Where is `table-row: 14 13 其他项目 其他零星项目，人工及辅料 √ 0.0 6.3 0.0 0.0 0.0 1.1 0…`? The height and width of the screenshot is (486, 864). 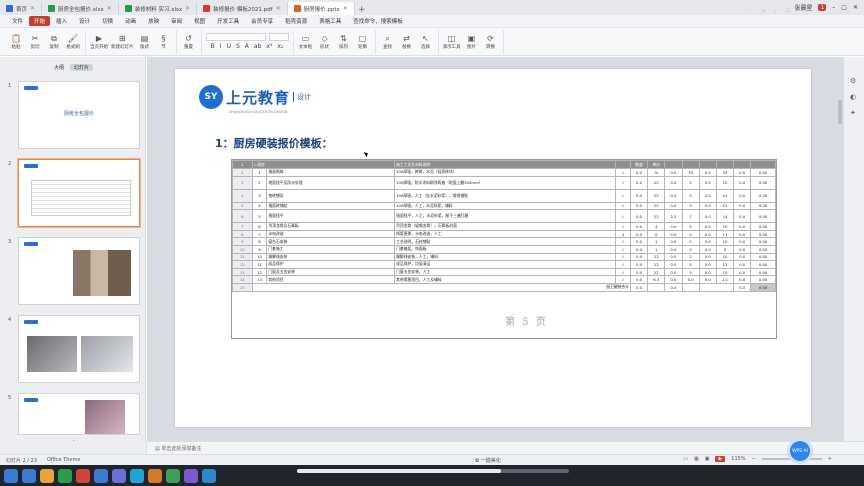
table-row: 14 13 其他项目 其他零星项目，人工及辅料 √ 0.0 6.3 0.0 0.0 0.0 1.1 0… is located at coordinates (504, 279).